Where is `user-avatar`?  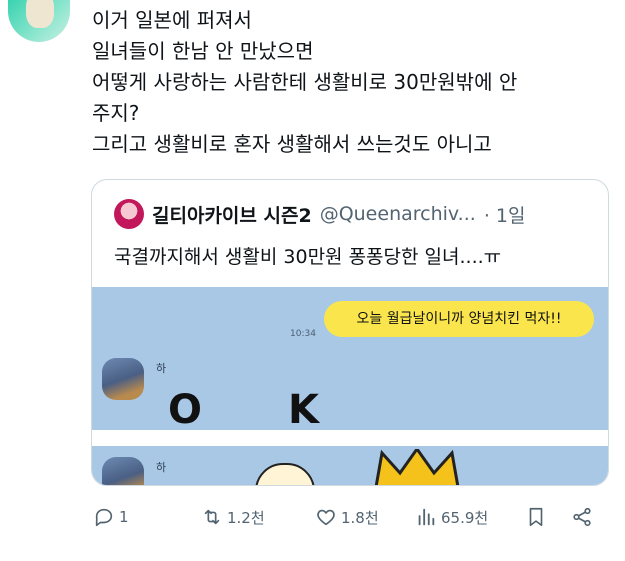
user-avatar is located at coordinates (39, 21).